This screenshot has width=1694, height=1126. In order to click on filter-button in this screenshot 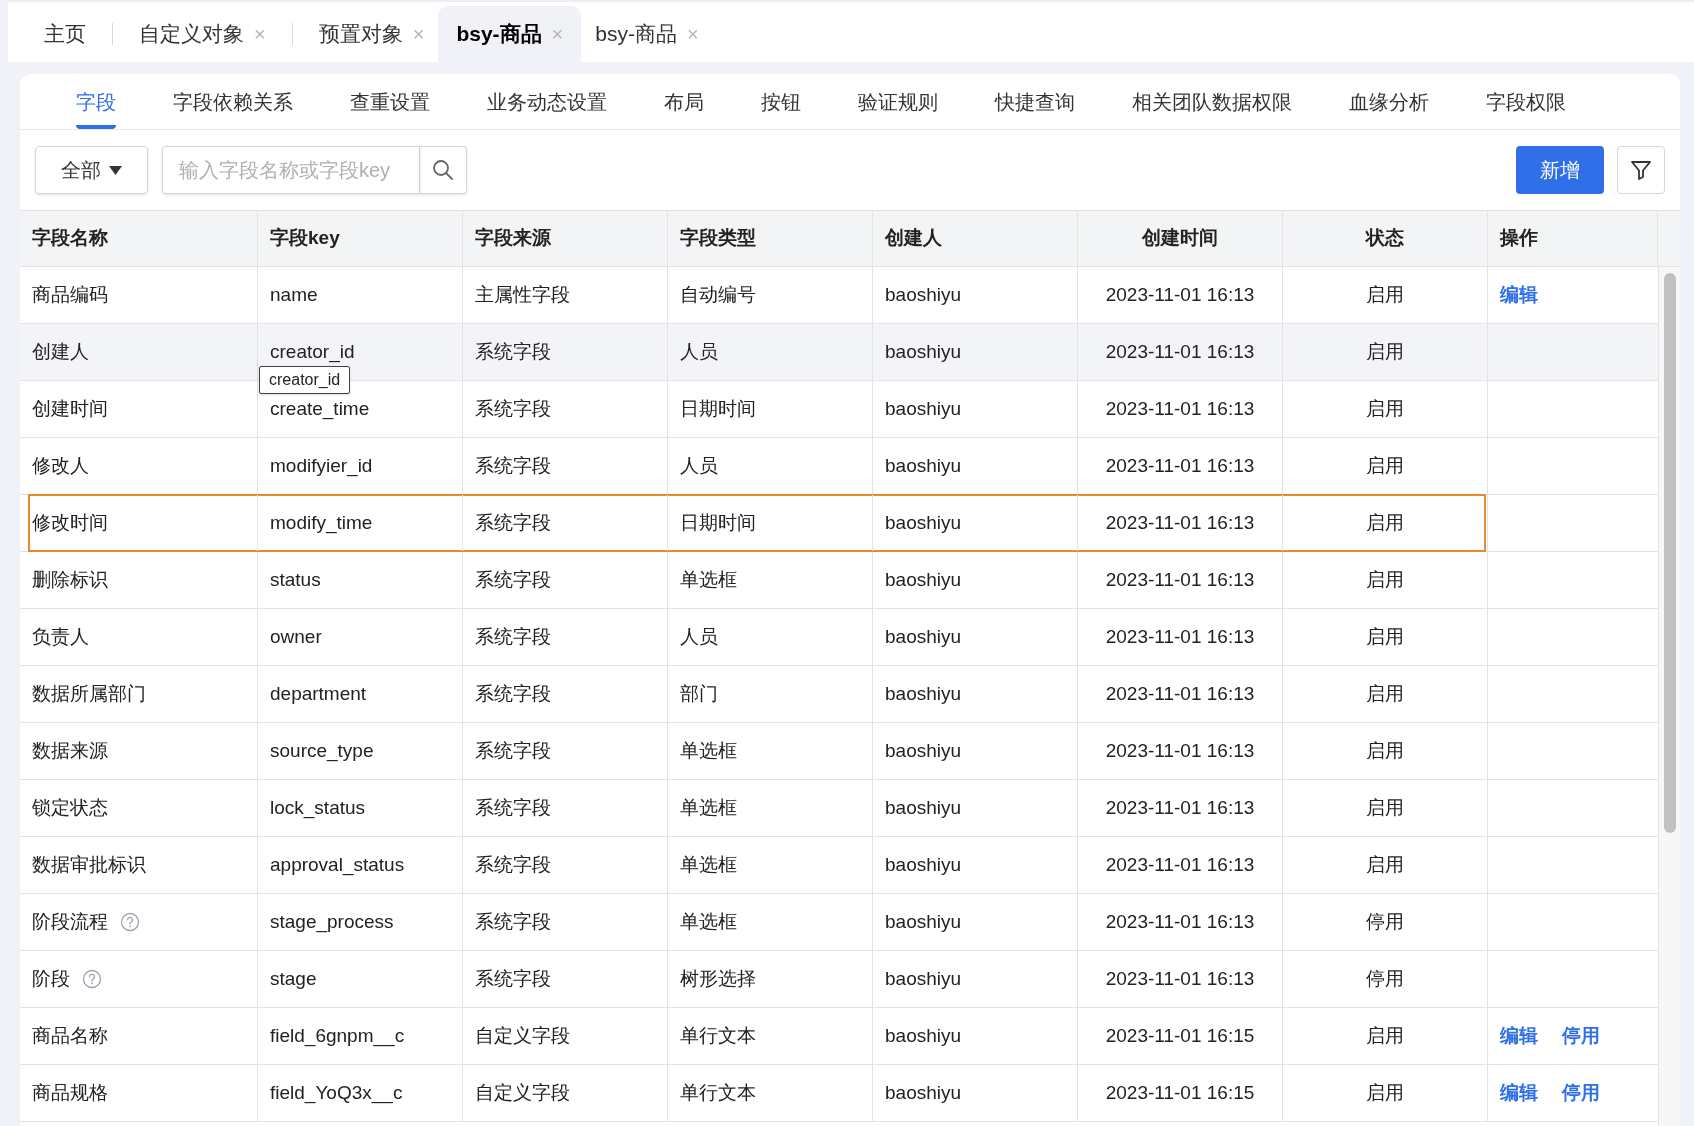, I will do `click(1641, 170)`.